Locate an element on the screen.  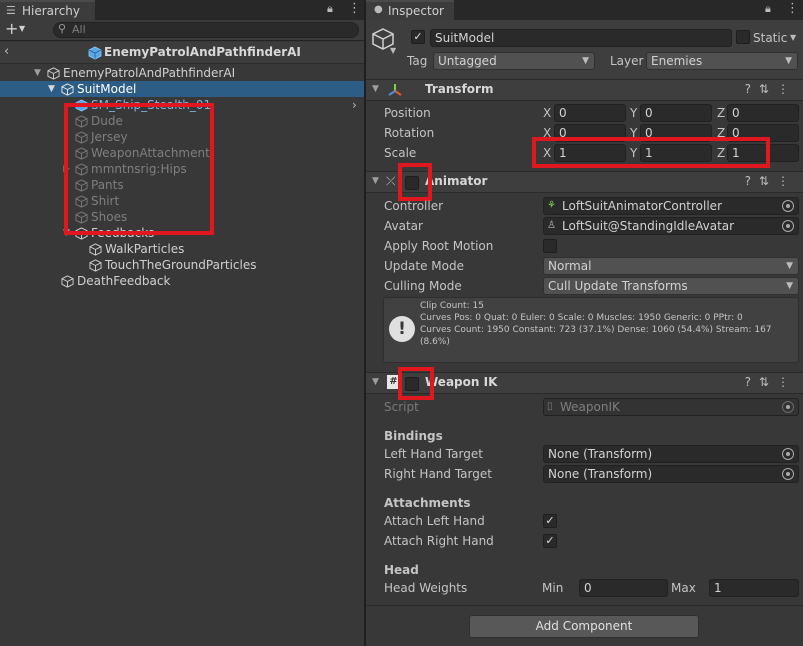
animator-controller-icon: ⚘ is located at coordinates (551, 205).